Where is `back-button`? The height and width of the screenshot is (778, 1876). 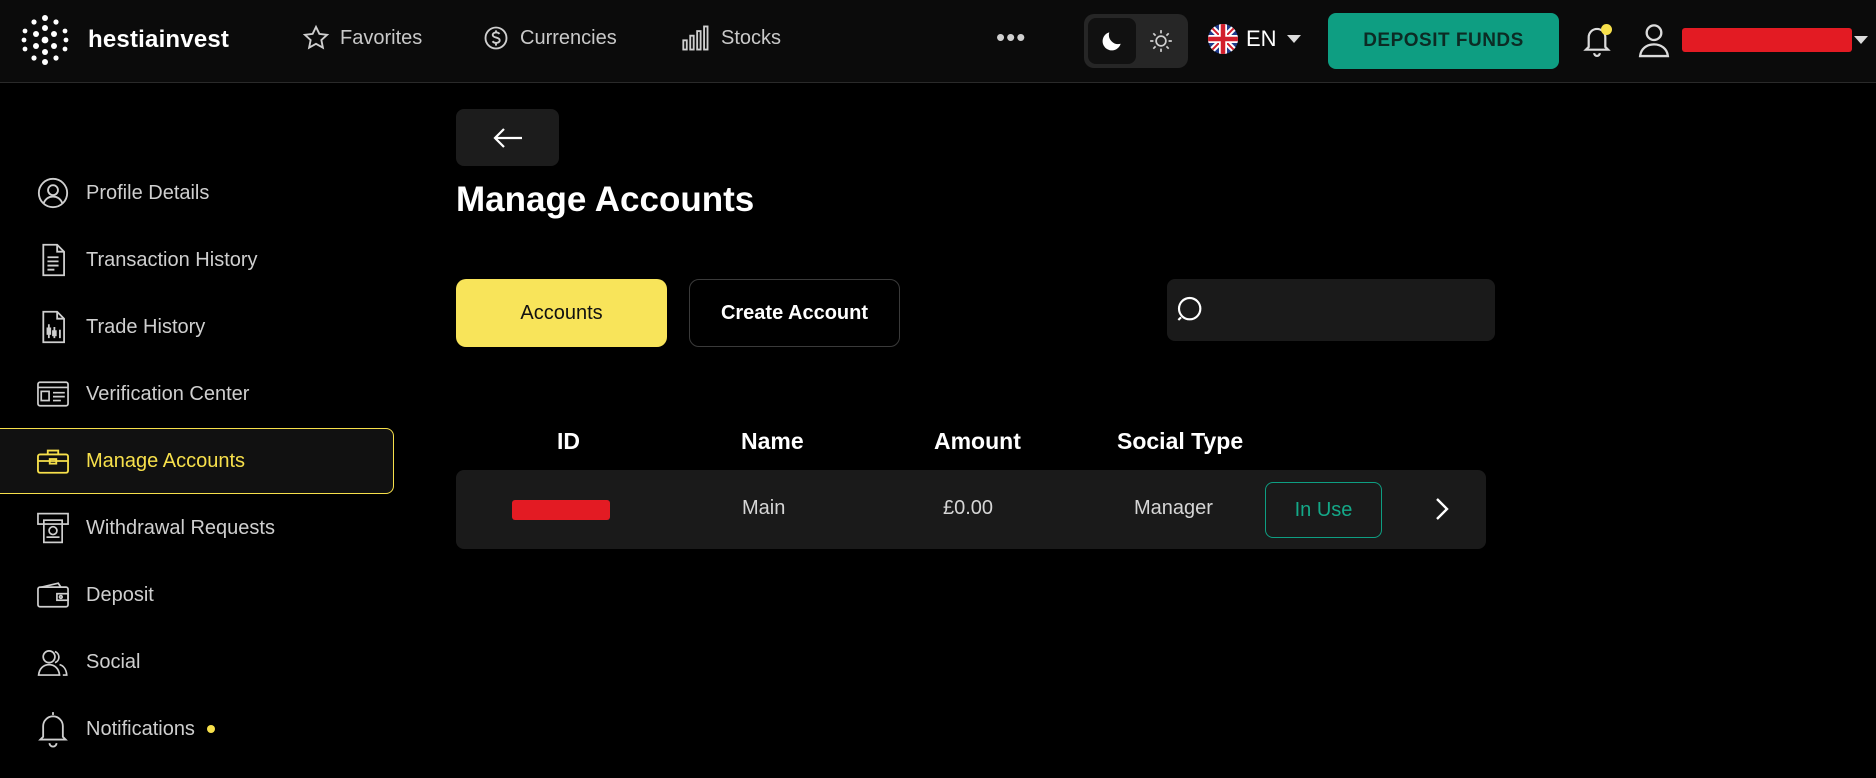 back-button is located at coordinates (507, 137).